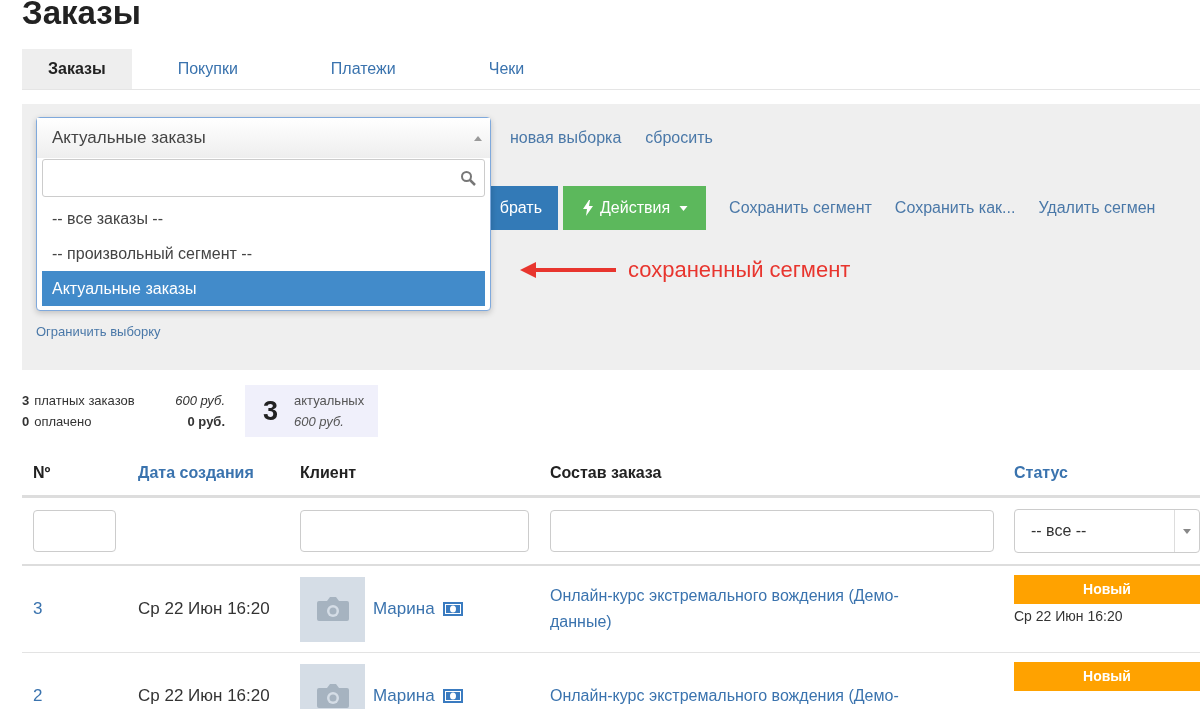 This screenshot has width=1200, height=709. I want to click on stat-label: платных заказов, so click(84, 401).